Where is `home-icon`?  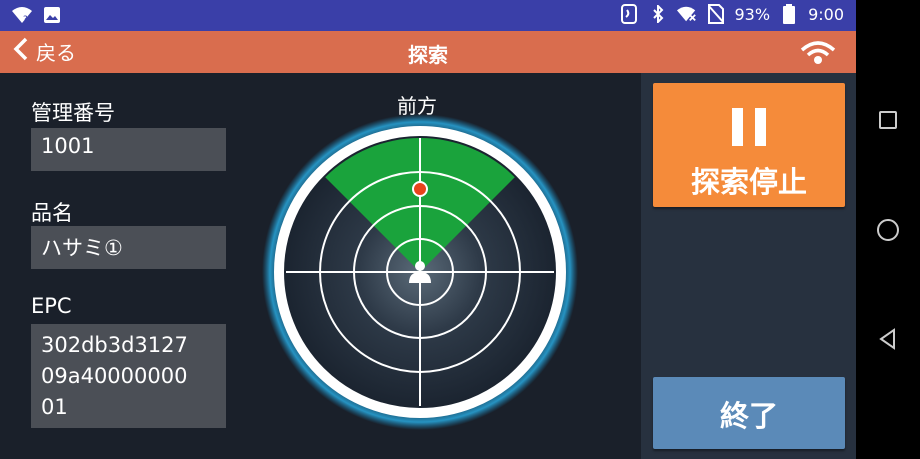
home-icon is located at coordinates (888, 230).